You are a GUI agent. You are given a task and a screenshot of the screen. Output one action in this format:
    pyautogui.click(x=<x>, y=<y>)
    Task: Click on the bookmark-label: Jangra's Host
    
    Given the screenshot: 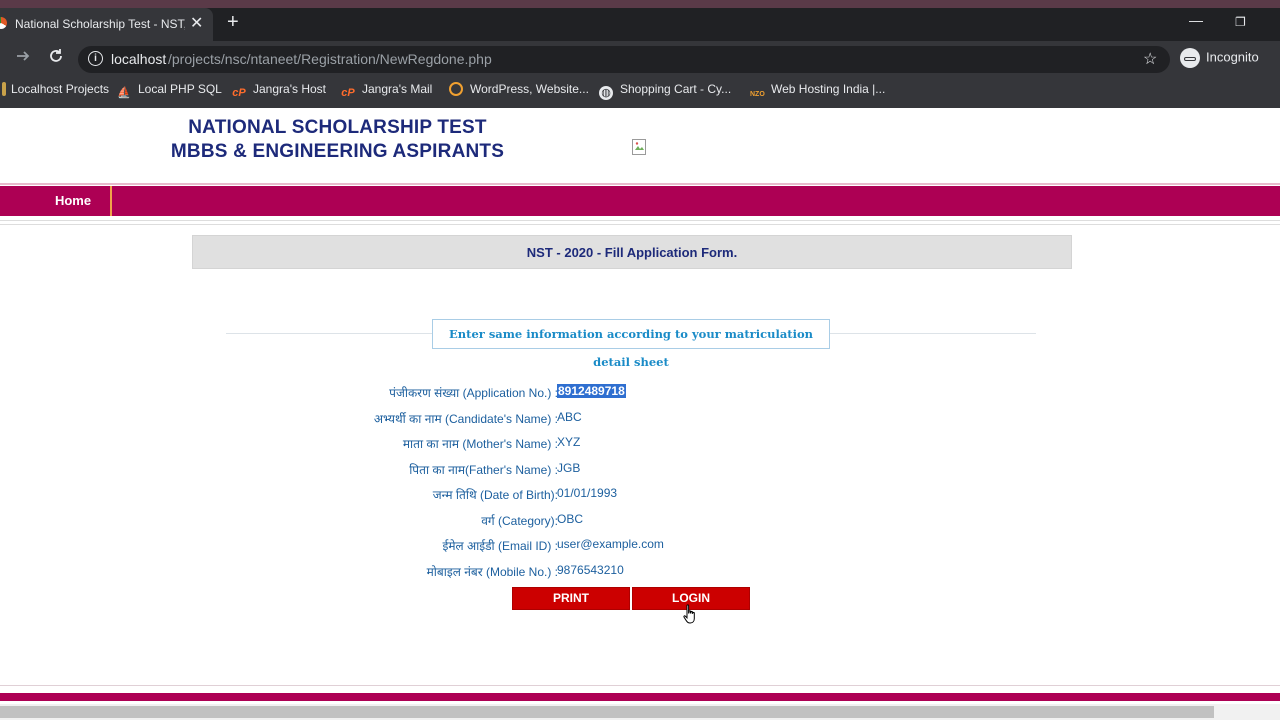 What is the action you would take?
    pyautogui.click(x=289, y=89)
    